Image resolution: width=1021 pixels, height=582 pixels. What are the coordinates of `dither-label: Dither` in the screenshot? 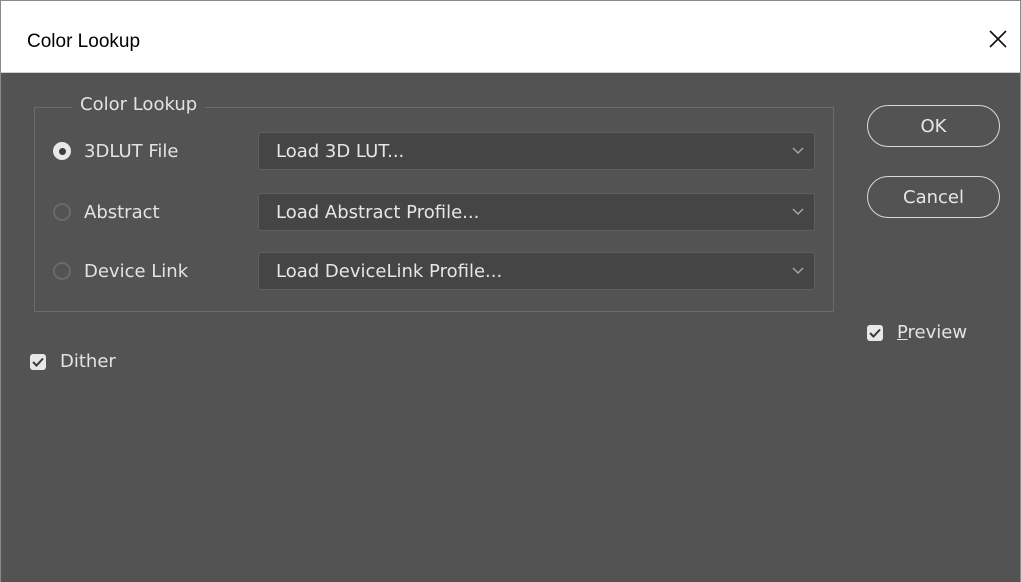 It's located at (88, 361).